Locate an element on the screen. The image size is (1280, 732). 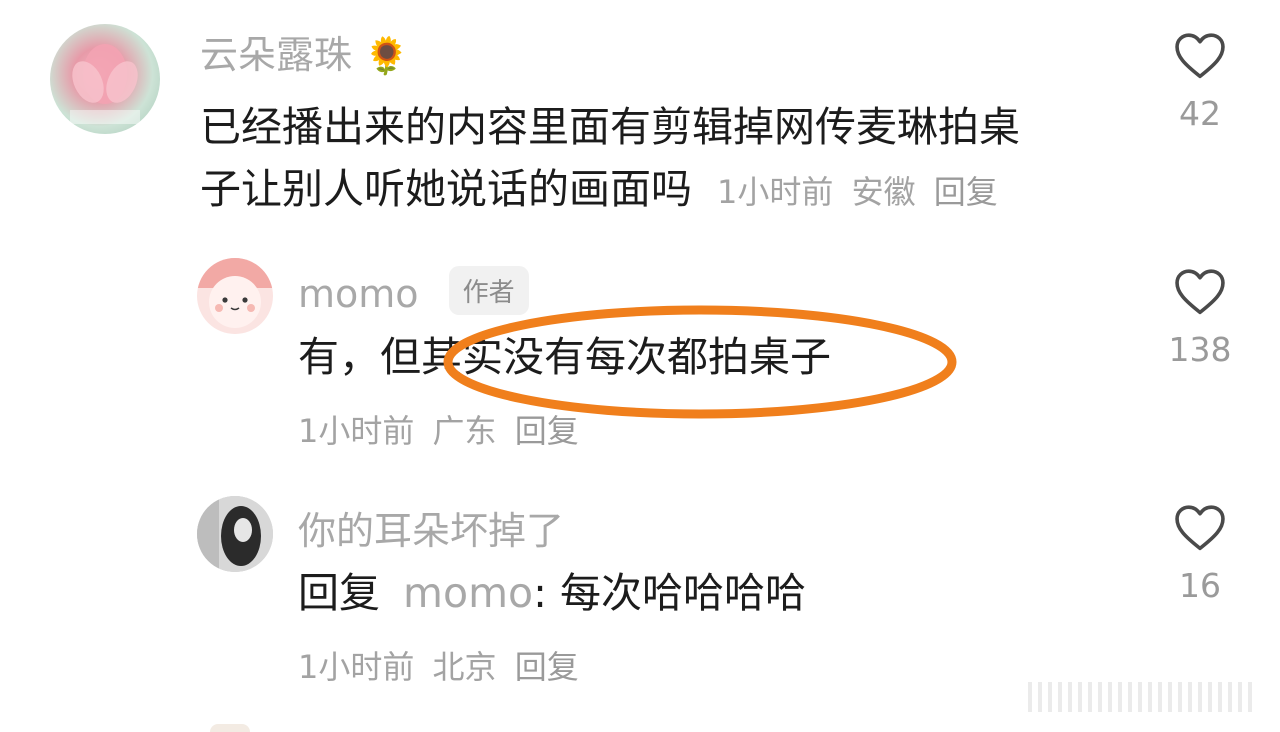
comment-text-line: 已经播出来的内容里面有剪辑掉网传麦琳拍桌 is located at coordinates (610, 127).